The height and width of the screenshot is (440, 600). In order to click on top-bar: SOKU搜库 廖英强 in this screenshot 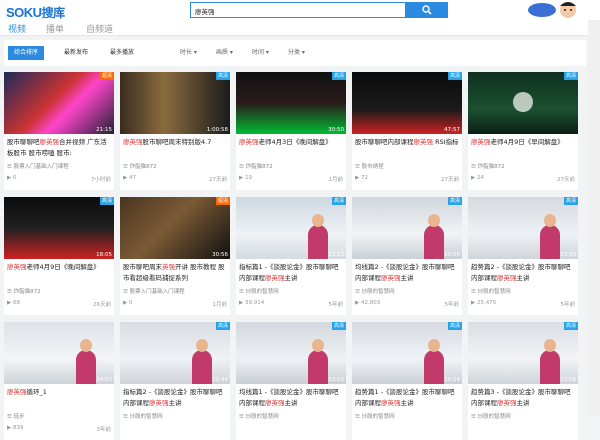, I will do `click(300, 10)`.